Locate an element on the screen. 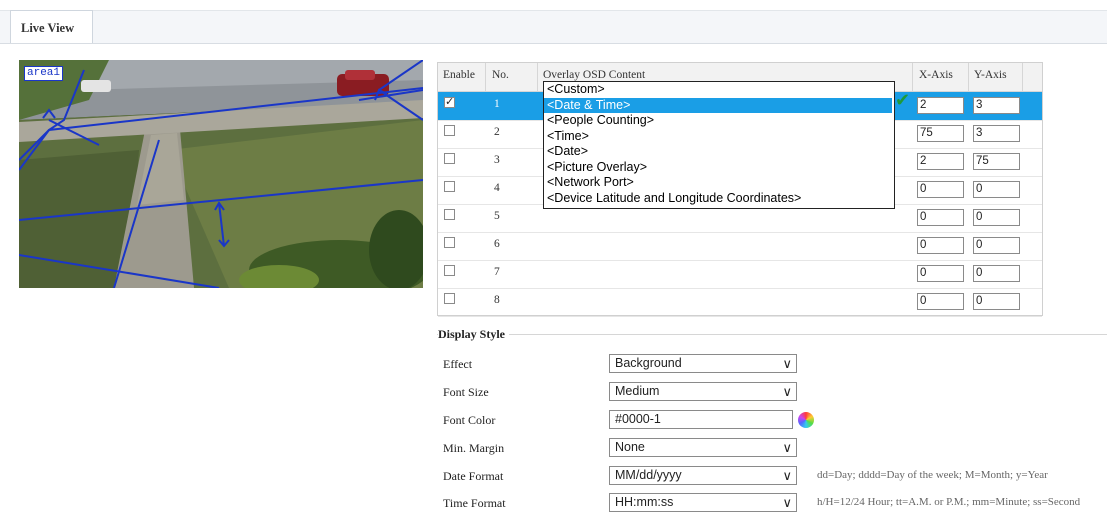  font-color-input: #0000-1 is located at coordinates (701, 419).